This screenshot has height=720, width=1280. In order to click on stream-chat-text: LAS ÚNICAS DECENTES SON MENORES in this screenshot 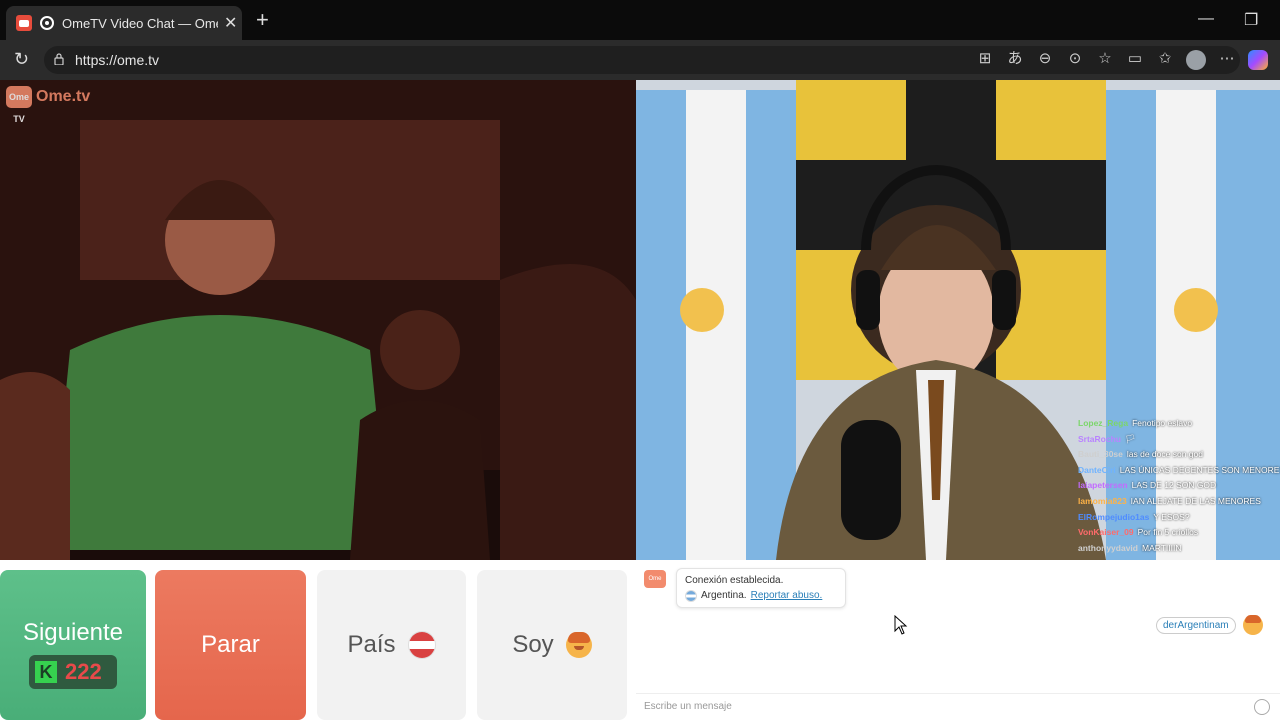, I will do `click(1199, 469)`.